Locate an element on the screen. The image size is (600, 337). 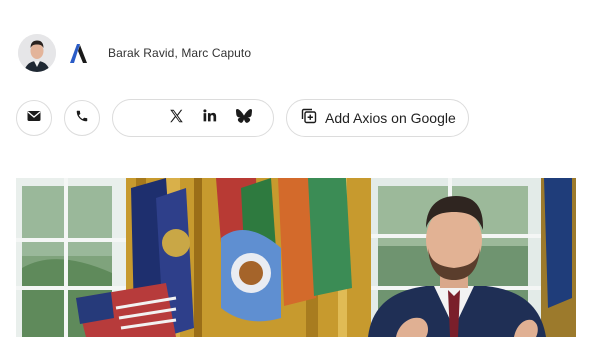
author-avatar is located at coordinates (37, 53).